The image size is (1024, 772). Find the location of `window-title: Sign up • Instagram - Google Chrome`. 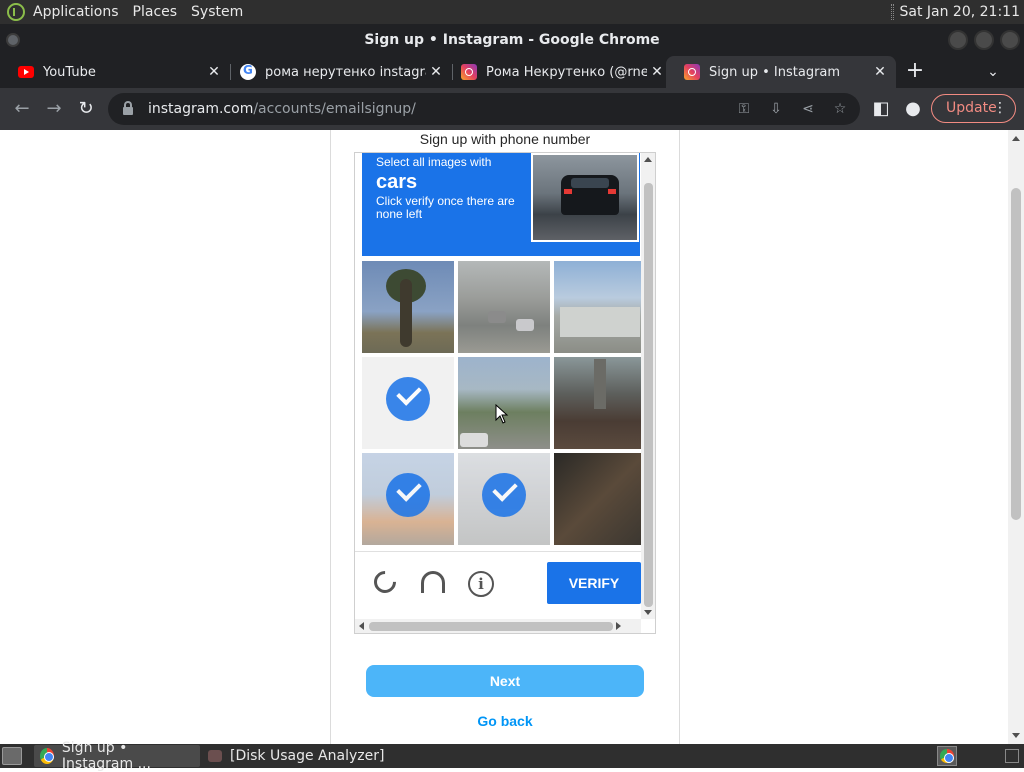

window-title: Sign up • Instagram - Google Chrome is located at coordinates (512, 40).